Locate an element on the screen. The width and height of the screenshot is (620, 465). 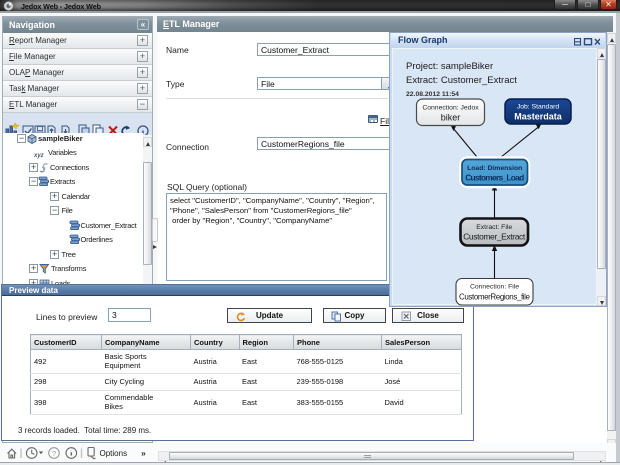
svg-text: CustomerRegions_file is located at coordinates (495, 297).